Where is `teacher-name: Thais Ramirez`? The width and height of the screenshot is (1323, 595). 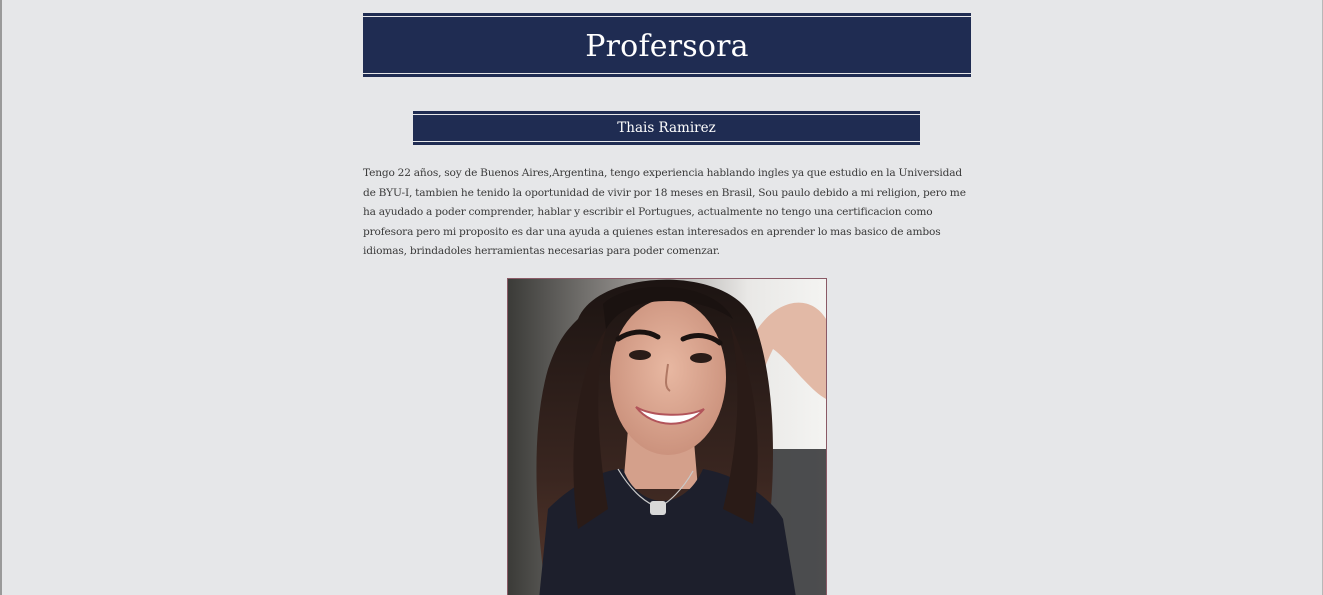
teacher-name: Thais Ramirez is located at coordinates (666, 128).